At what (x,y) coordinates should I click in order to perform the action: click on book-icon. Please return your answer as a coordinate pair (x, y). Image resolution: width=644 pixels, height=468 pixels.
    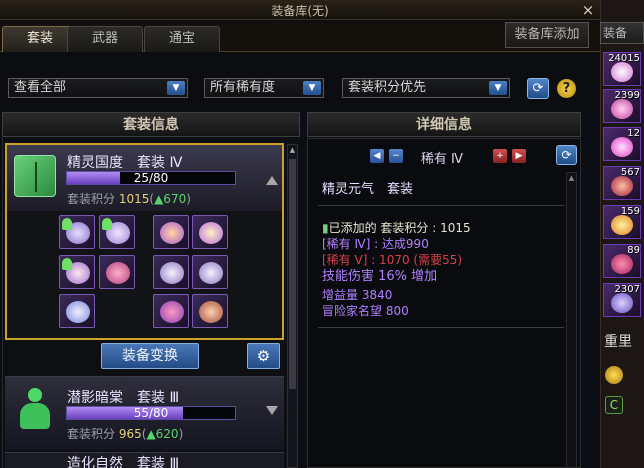
    Looking at the image, I should click on (35, 176).